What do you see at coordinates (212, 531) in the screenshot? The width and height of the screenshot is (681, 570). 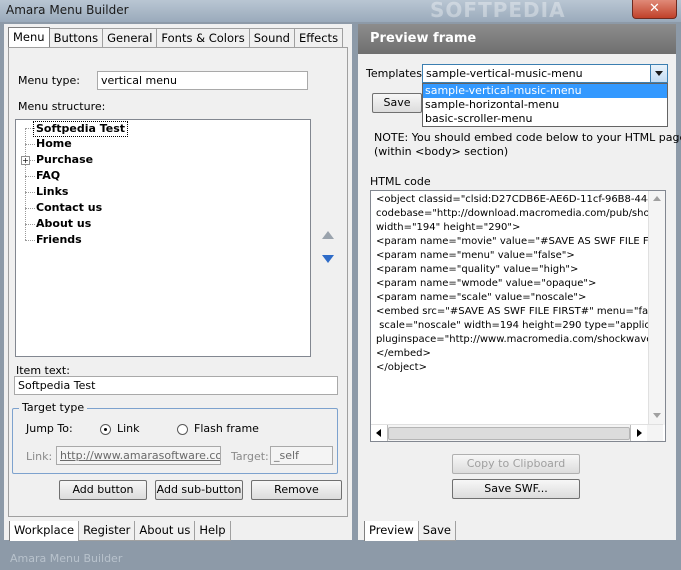 I see `tab-help: Help` at bounding box center [212, 531].